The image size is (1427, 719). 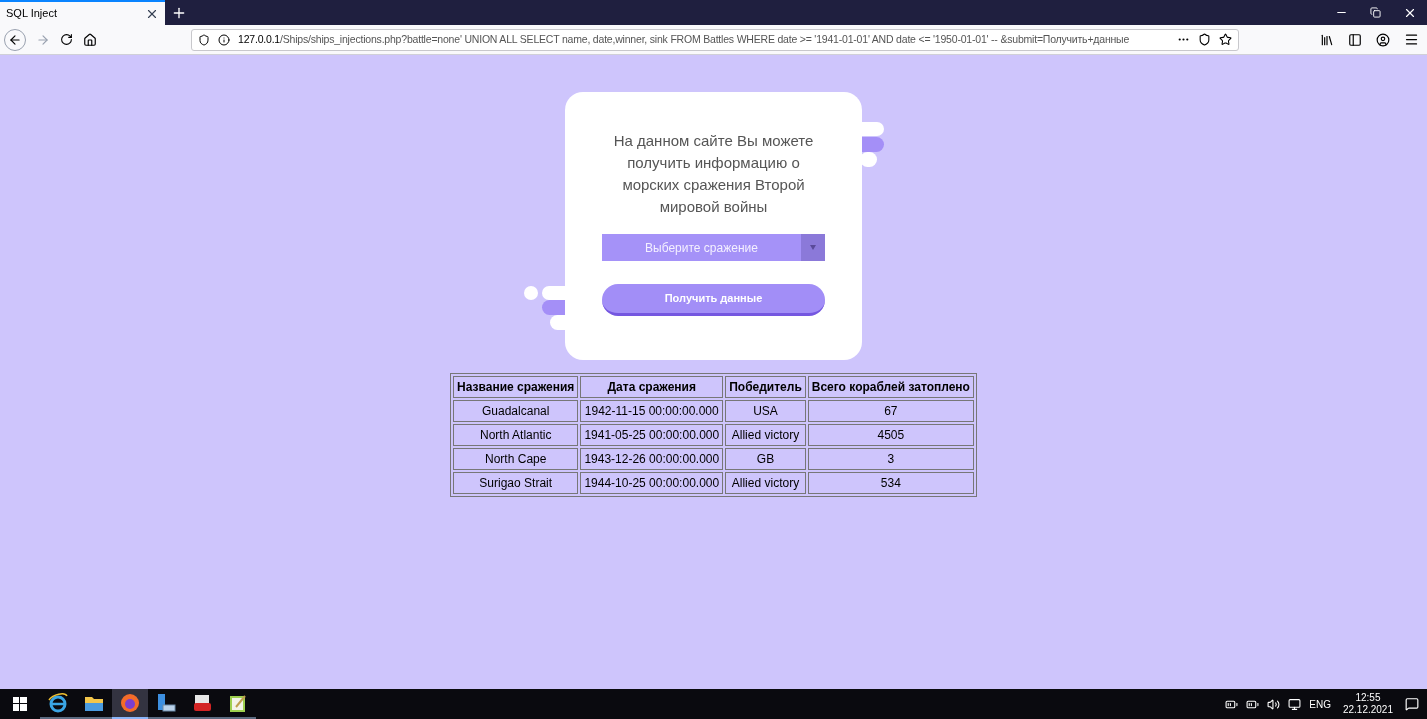 What do you see at coordinates (1383, 39) in the screenshot?
I see `account-icon` at bounding box center [1383, 39].